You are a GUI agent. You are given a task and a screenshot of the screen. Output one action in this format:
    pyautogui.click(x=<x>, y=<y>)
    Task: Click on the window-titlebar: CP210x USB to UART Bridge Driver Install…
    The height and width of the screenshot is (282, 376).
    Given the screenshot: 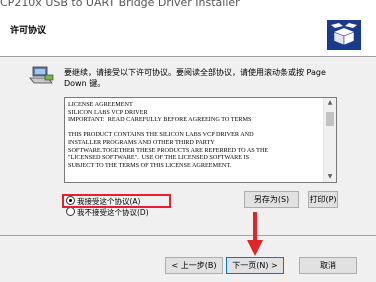 What is the action you would take?
    pyautogui.click(x=188, y=4)
    